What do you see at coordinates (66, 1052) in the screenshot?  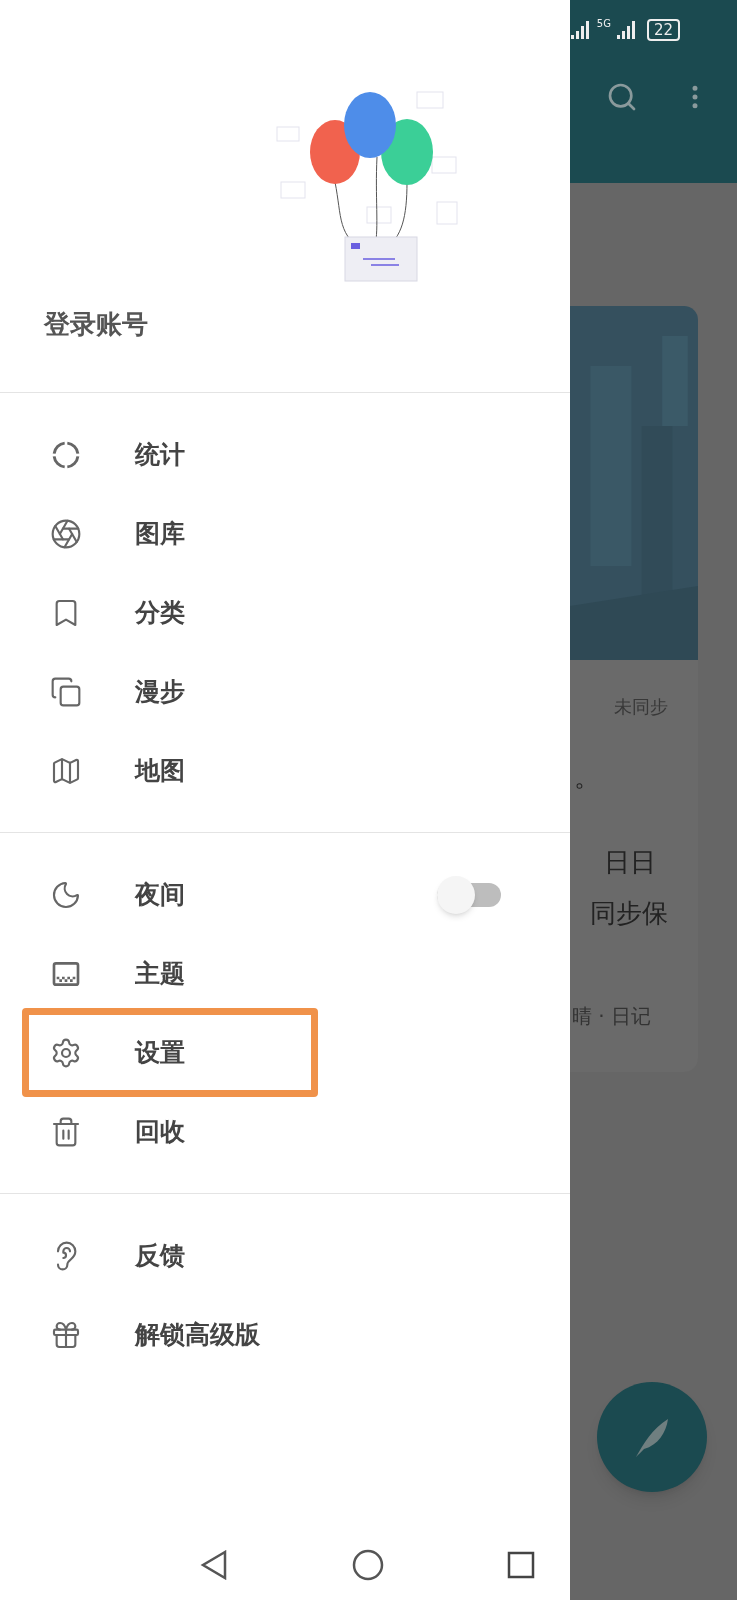 I see `settings-icon` at bounding box center [66, 1052].